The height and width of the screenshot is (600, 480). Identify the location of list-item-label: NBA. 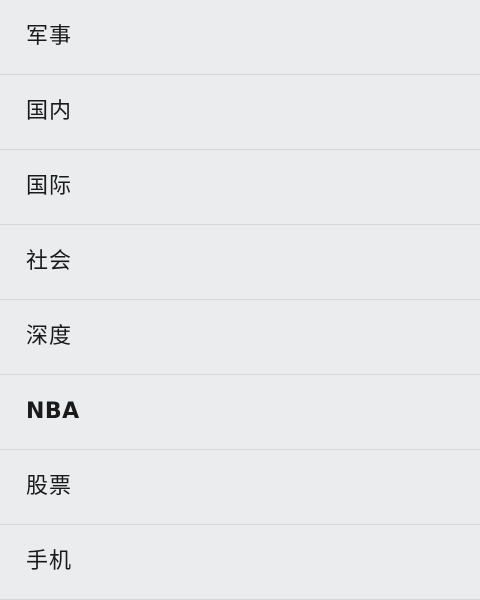
(53, 411).